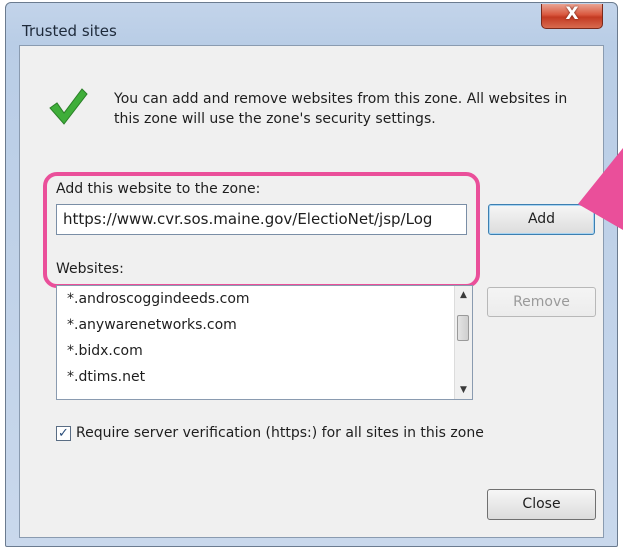  Describe the element at coordinates (69, 31) in the screenshot. I see `dialog-title: Trusted sites` at that location.